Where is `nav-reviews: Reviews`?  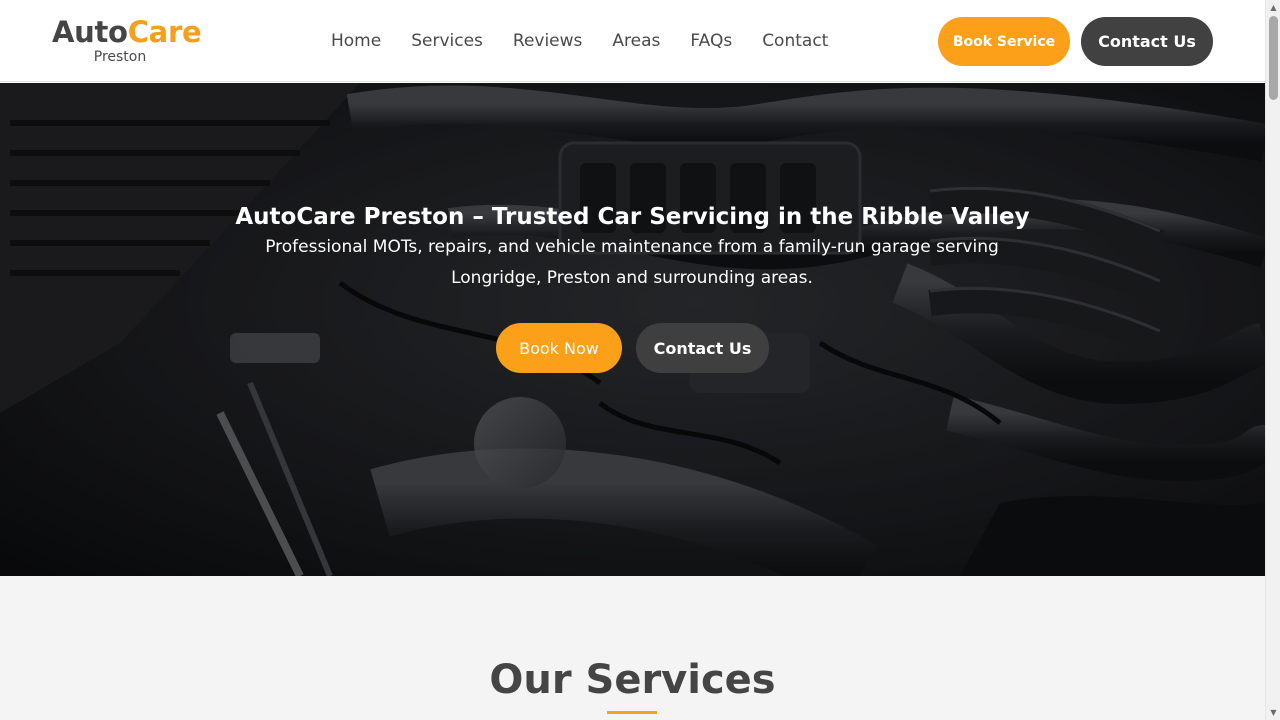
nav-reviews: Reviews is located at coordinates (548, 41).